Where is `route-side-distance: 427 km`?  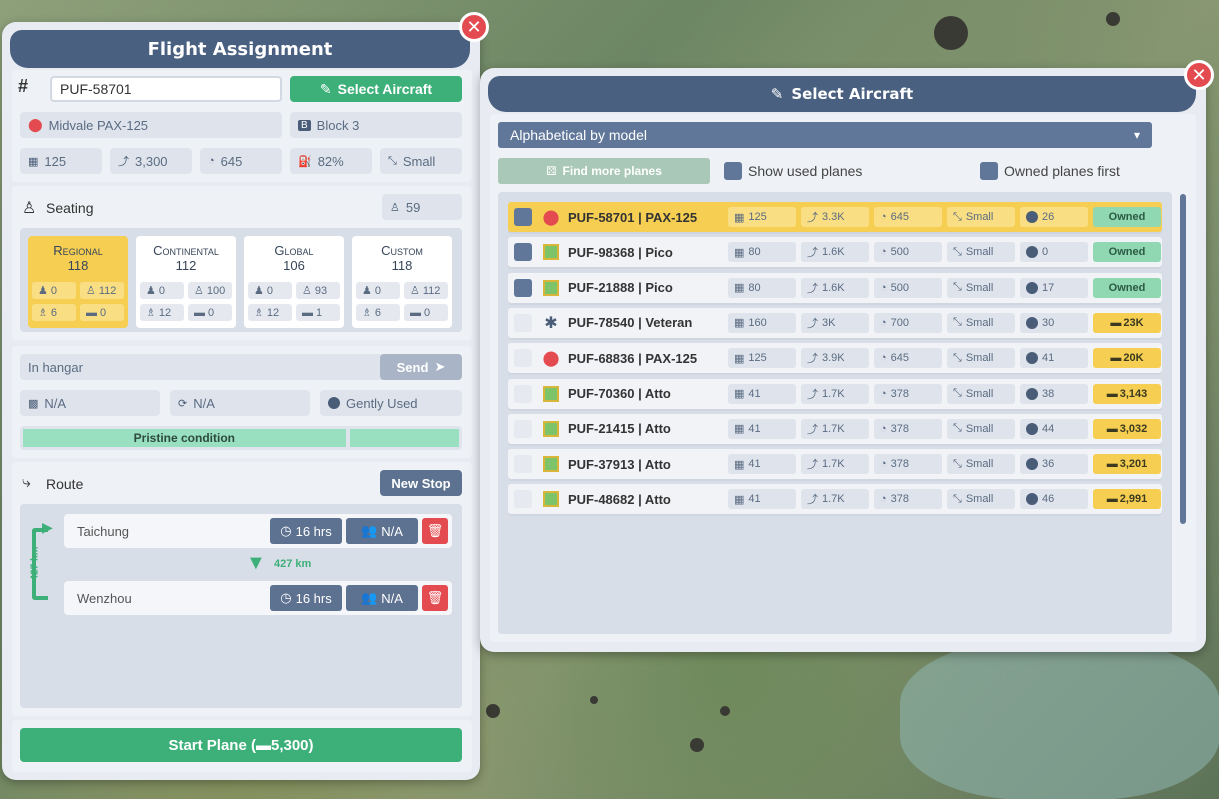 route-side-distance: 427 km is located at coordinates (35, 563).